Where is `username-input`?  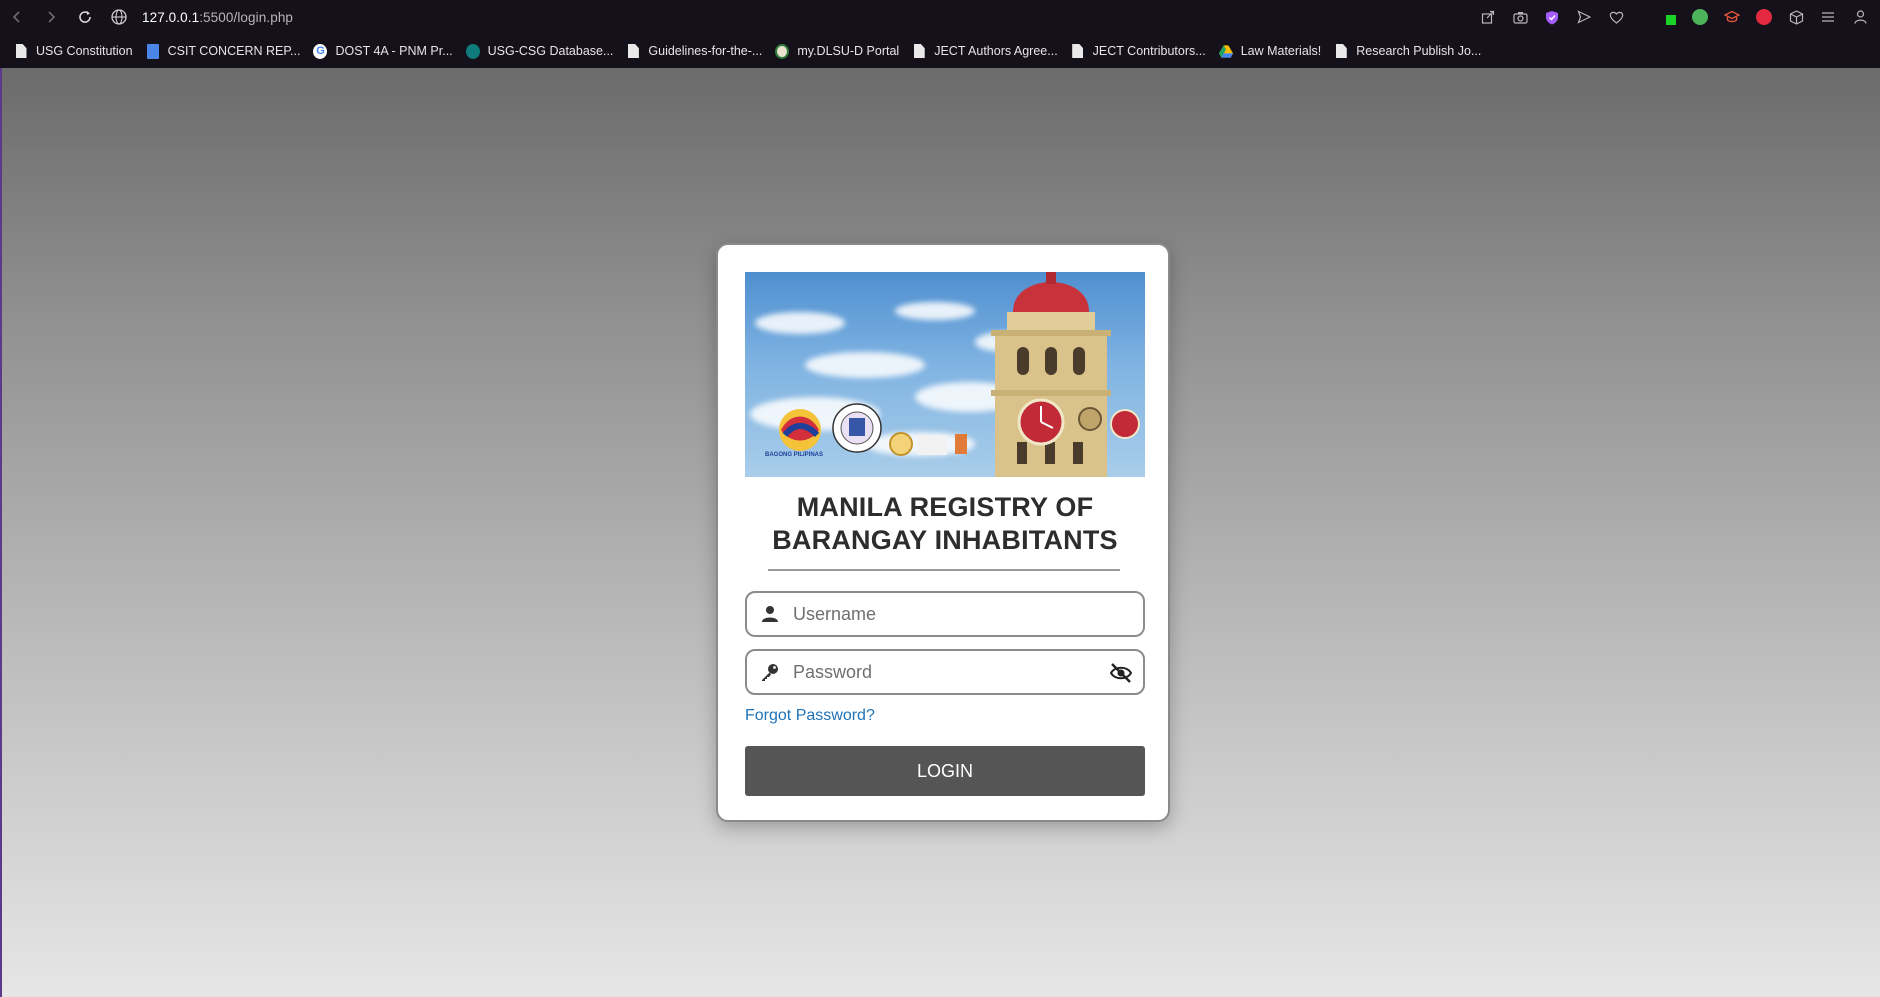
username-input is located at coordinates (943, 614).